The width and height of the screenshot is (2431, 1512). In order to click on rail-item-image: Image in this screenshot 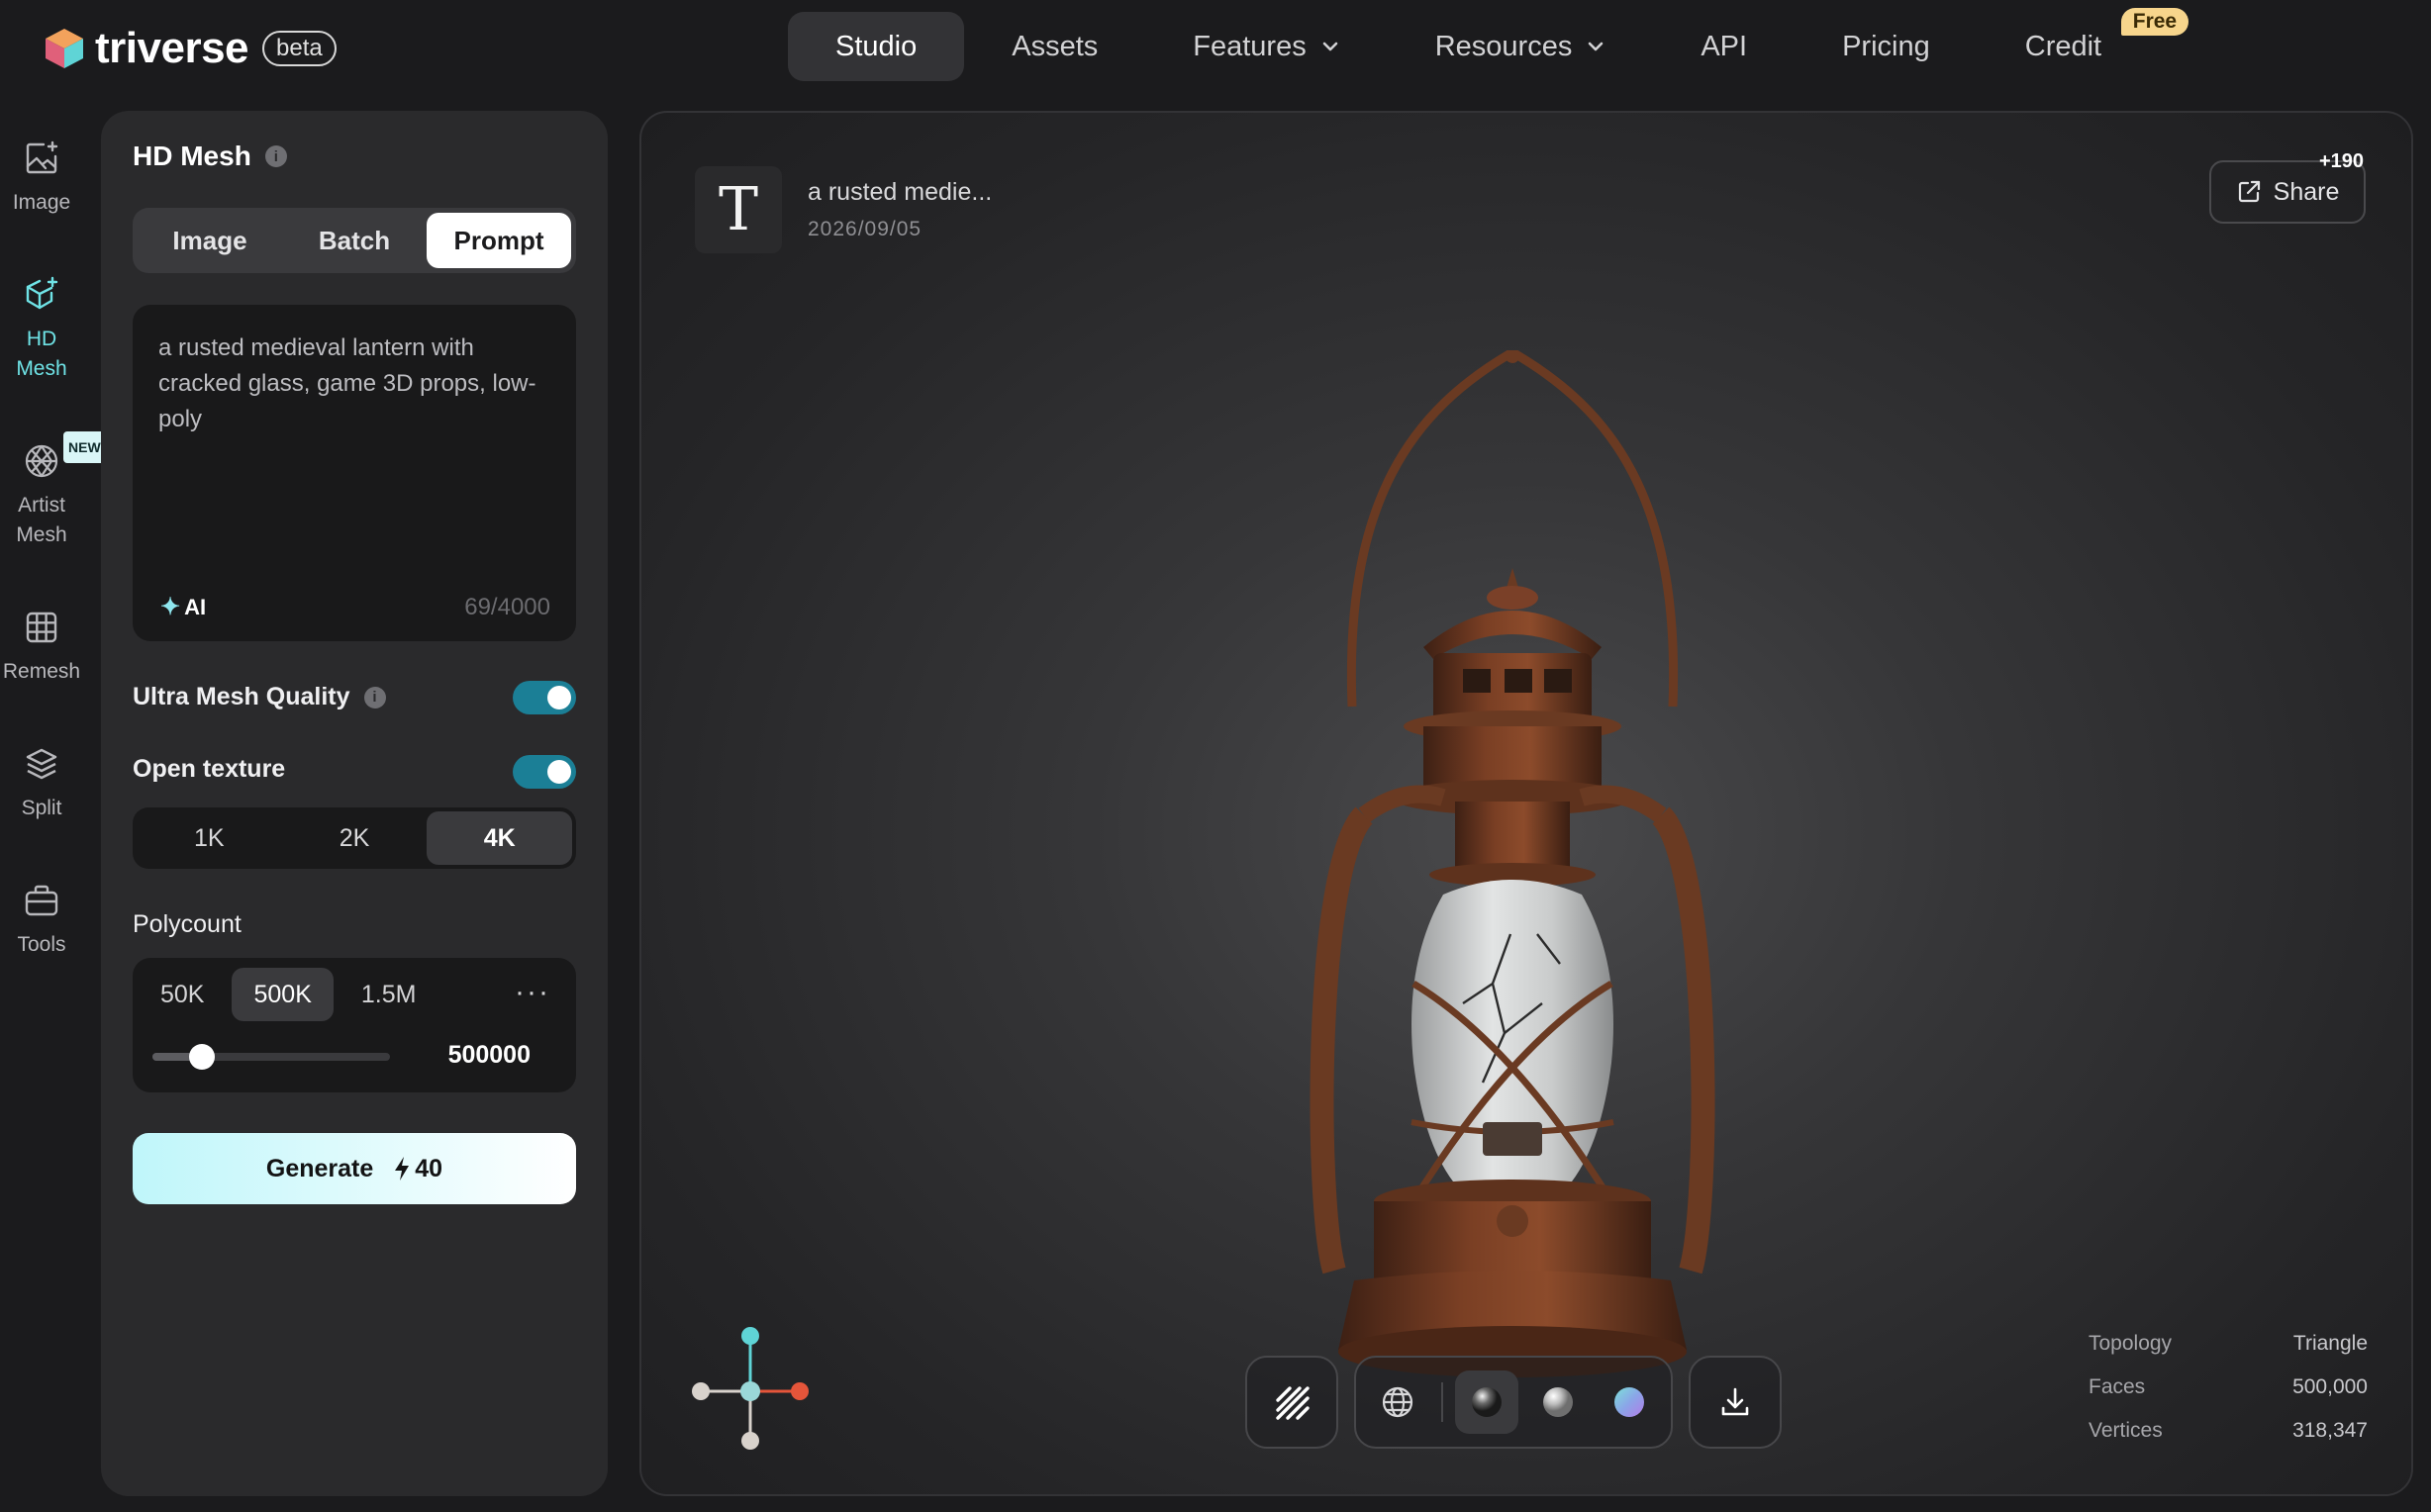, I will do `click(42, 179)`.